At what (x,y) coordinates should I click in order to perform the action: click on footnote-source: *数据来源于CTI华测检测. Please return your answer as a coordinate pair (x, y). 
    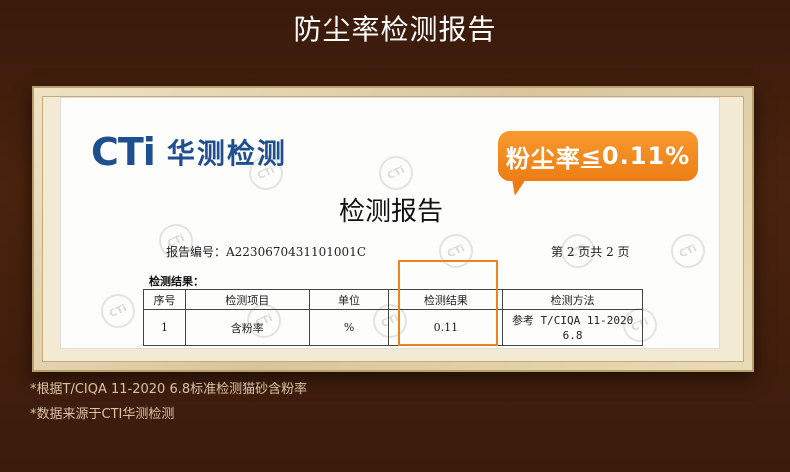
    Looking at the image, I should click on (102, 414).